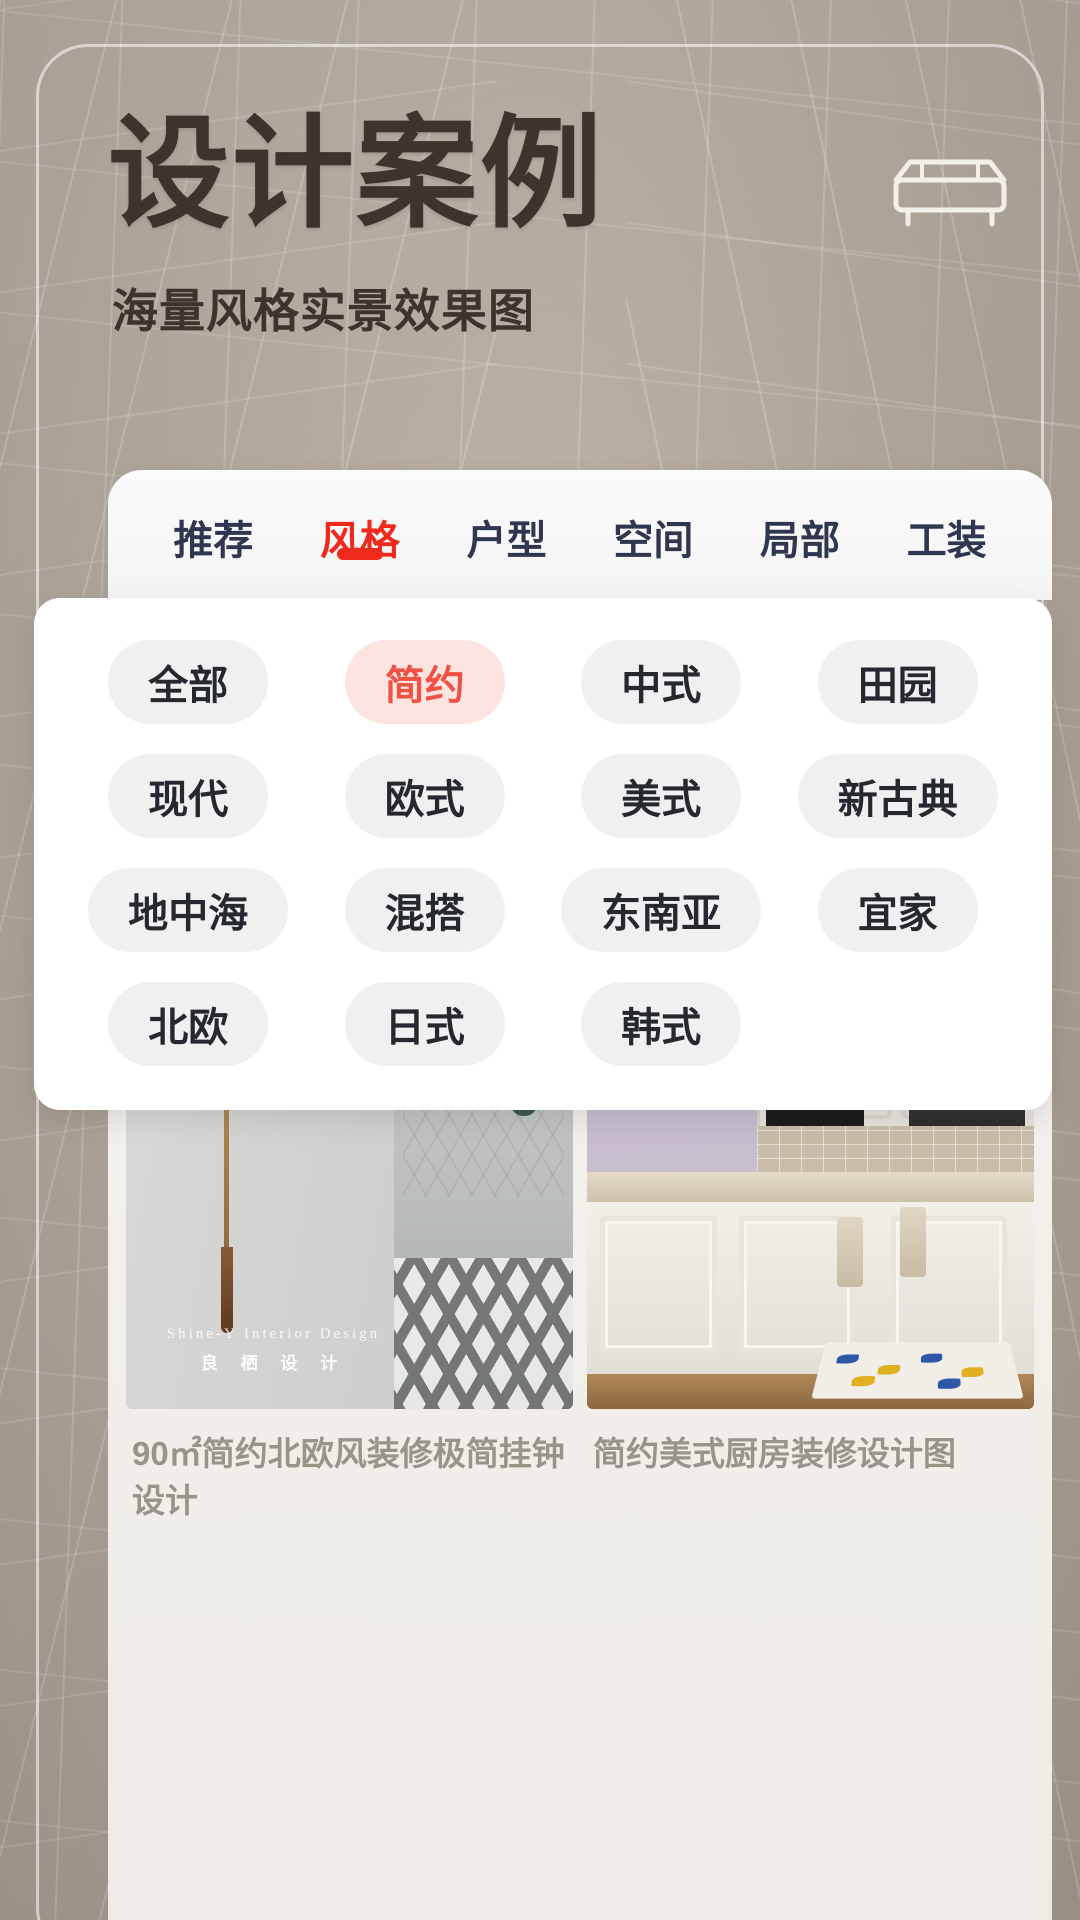  I want to click on filter-chip: 简约, so click(424, 682).